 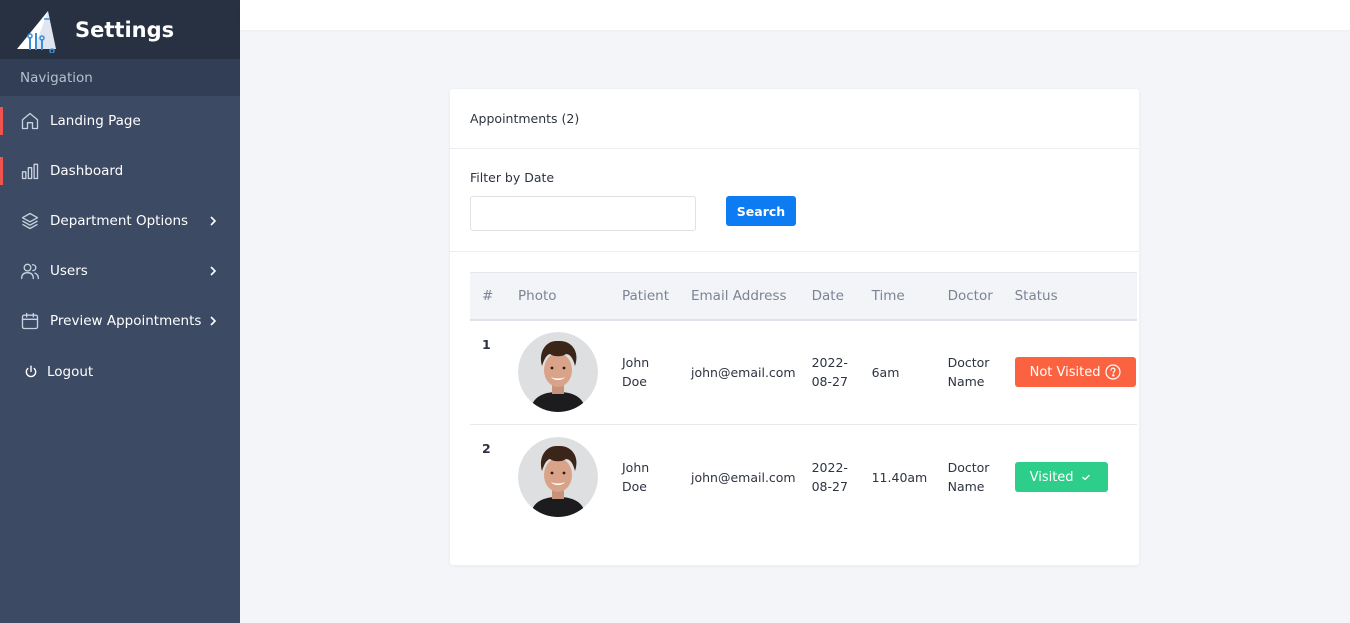 What do you see at coordinates (1085, 478) in the screenshot?
I see `check-icon` at bounding box center [1085, 478].